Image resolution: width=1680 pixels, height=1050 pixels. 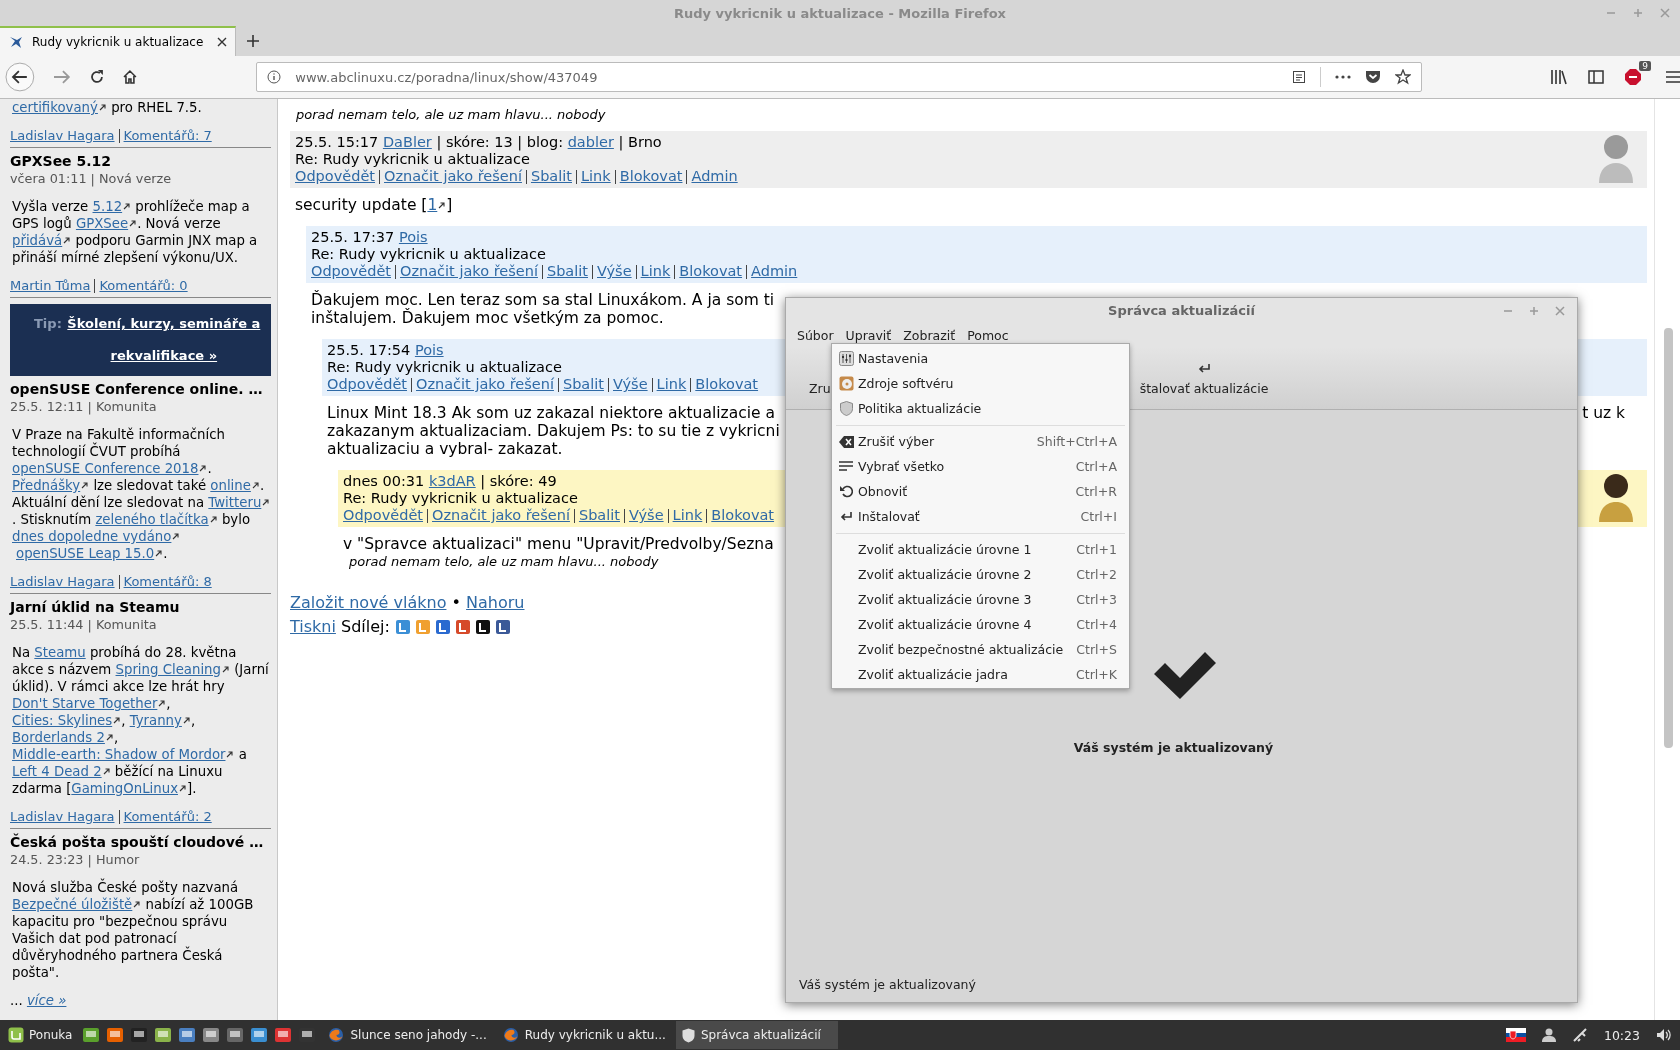 I want to click on link: Spring Cleaning, so click(x=168, y=669).